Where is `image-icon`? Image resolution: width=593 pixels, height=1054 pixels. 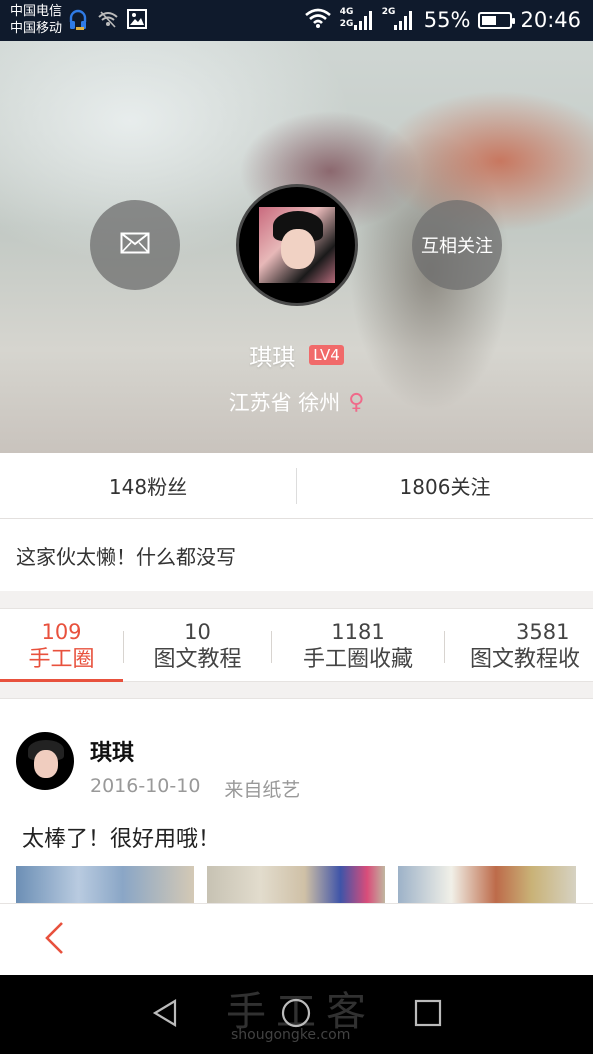 image-icon is located at coordinates (137, 21).